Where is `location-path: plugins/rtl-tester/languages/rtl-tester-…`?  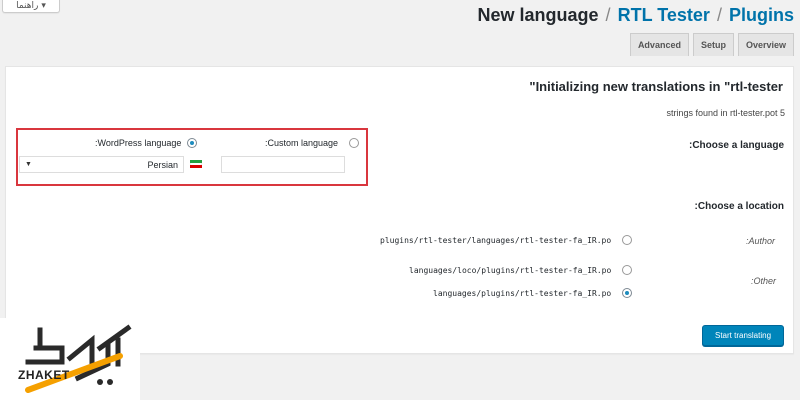 location-path: plugins/rtl-tester/languages/rtl-tester-… is located at coordinates (496, 240).